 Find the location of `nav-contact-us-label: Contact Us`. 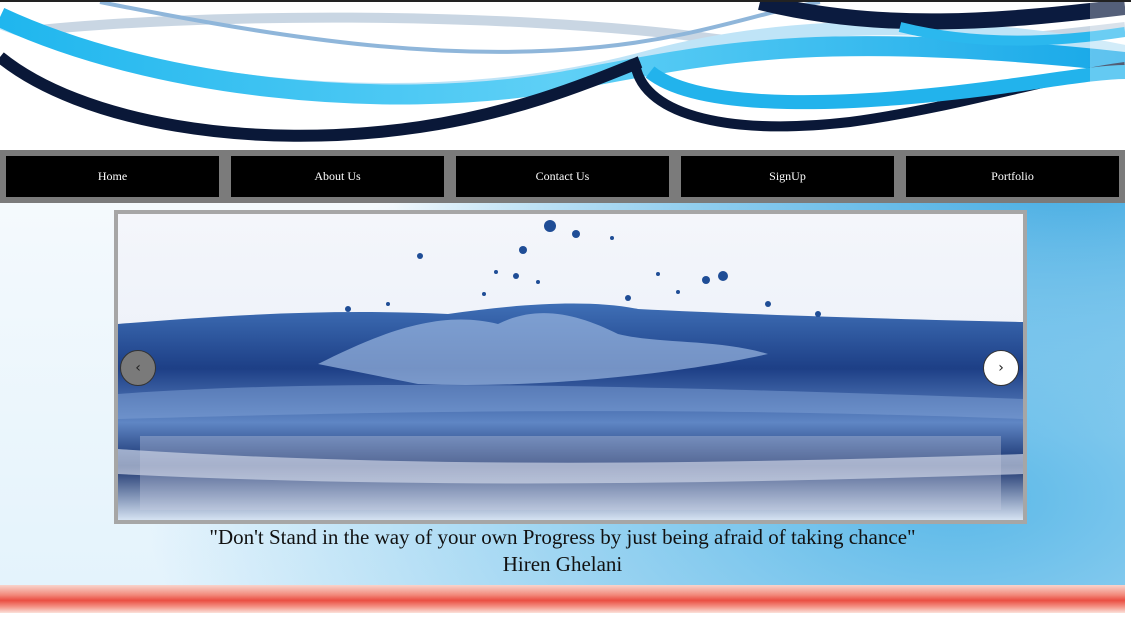

nav-contact-us-label: Contact Us is located at coordinates (562, 176).